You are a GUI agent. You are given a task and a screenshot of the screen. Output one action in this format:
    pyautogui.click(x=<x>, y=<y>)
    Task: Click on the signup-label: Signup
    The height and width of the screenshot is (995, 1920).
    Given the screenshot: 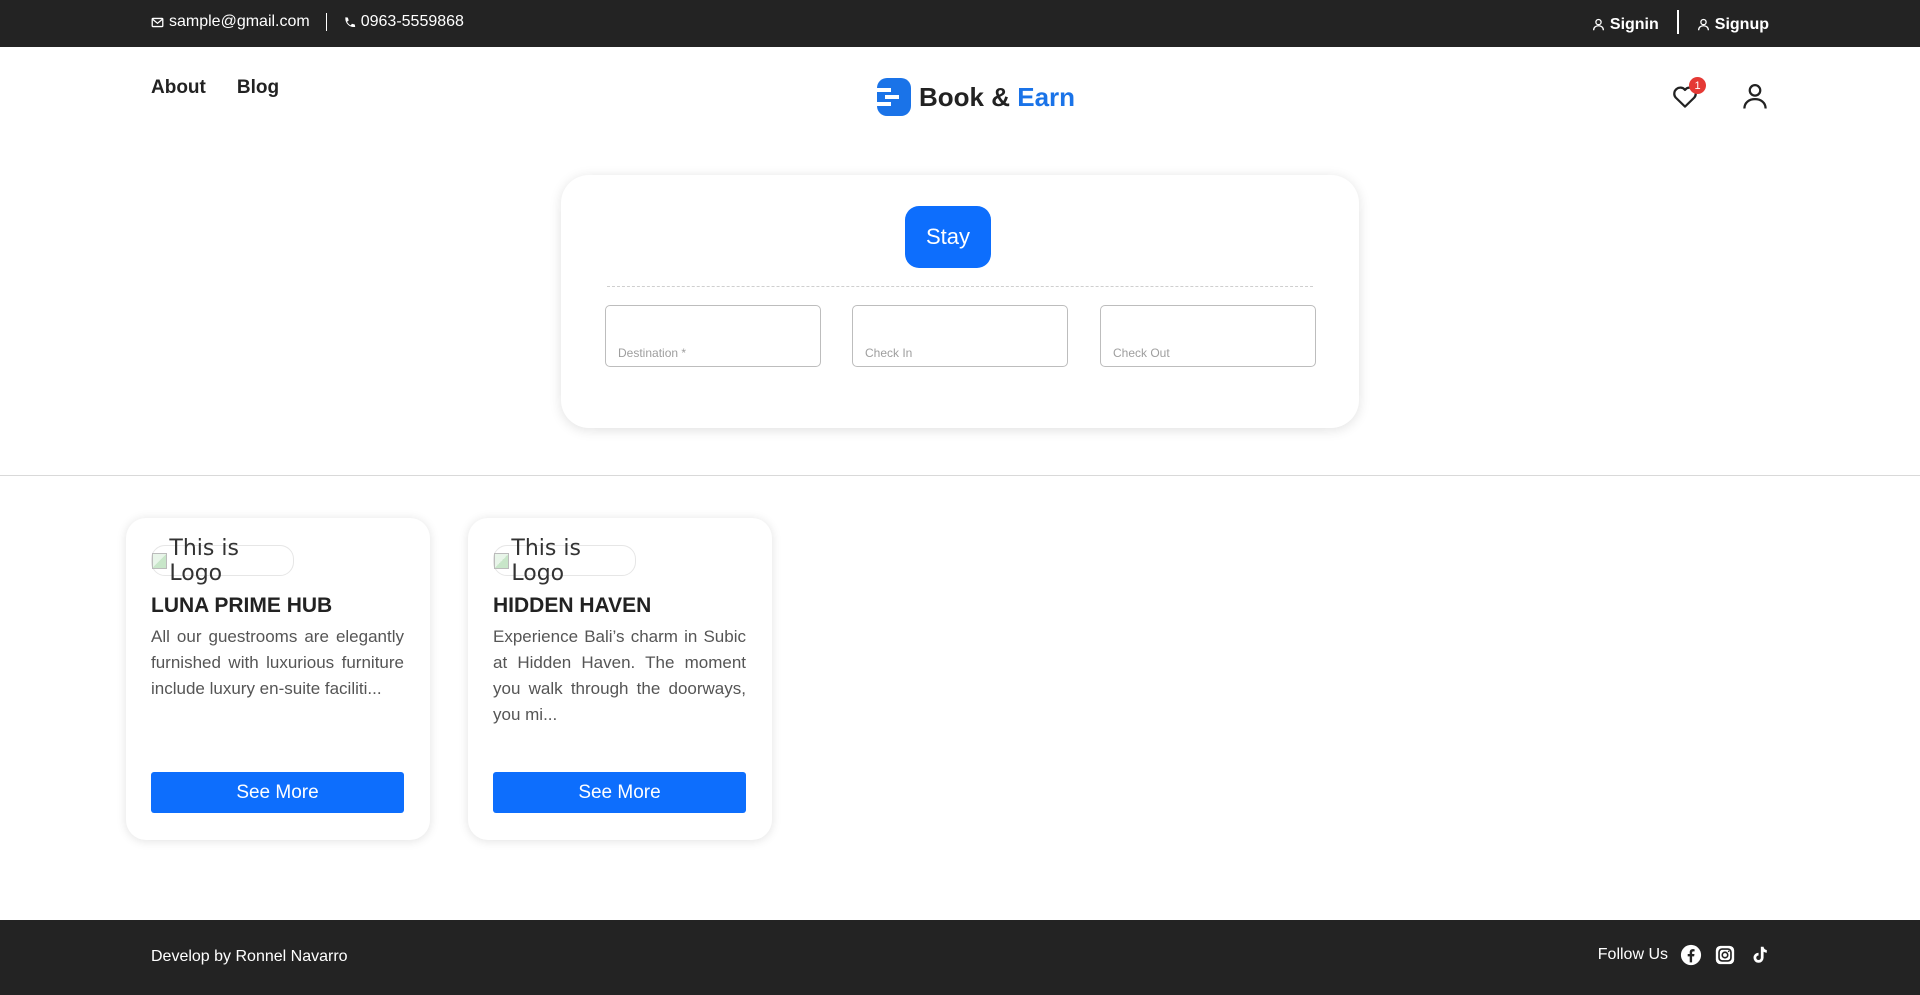 What is the action you would take?
    pyautogui.click(x=1741, y=24)
    